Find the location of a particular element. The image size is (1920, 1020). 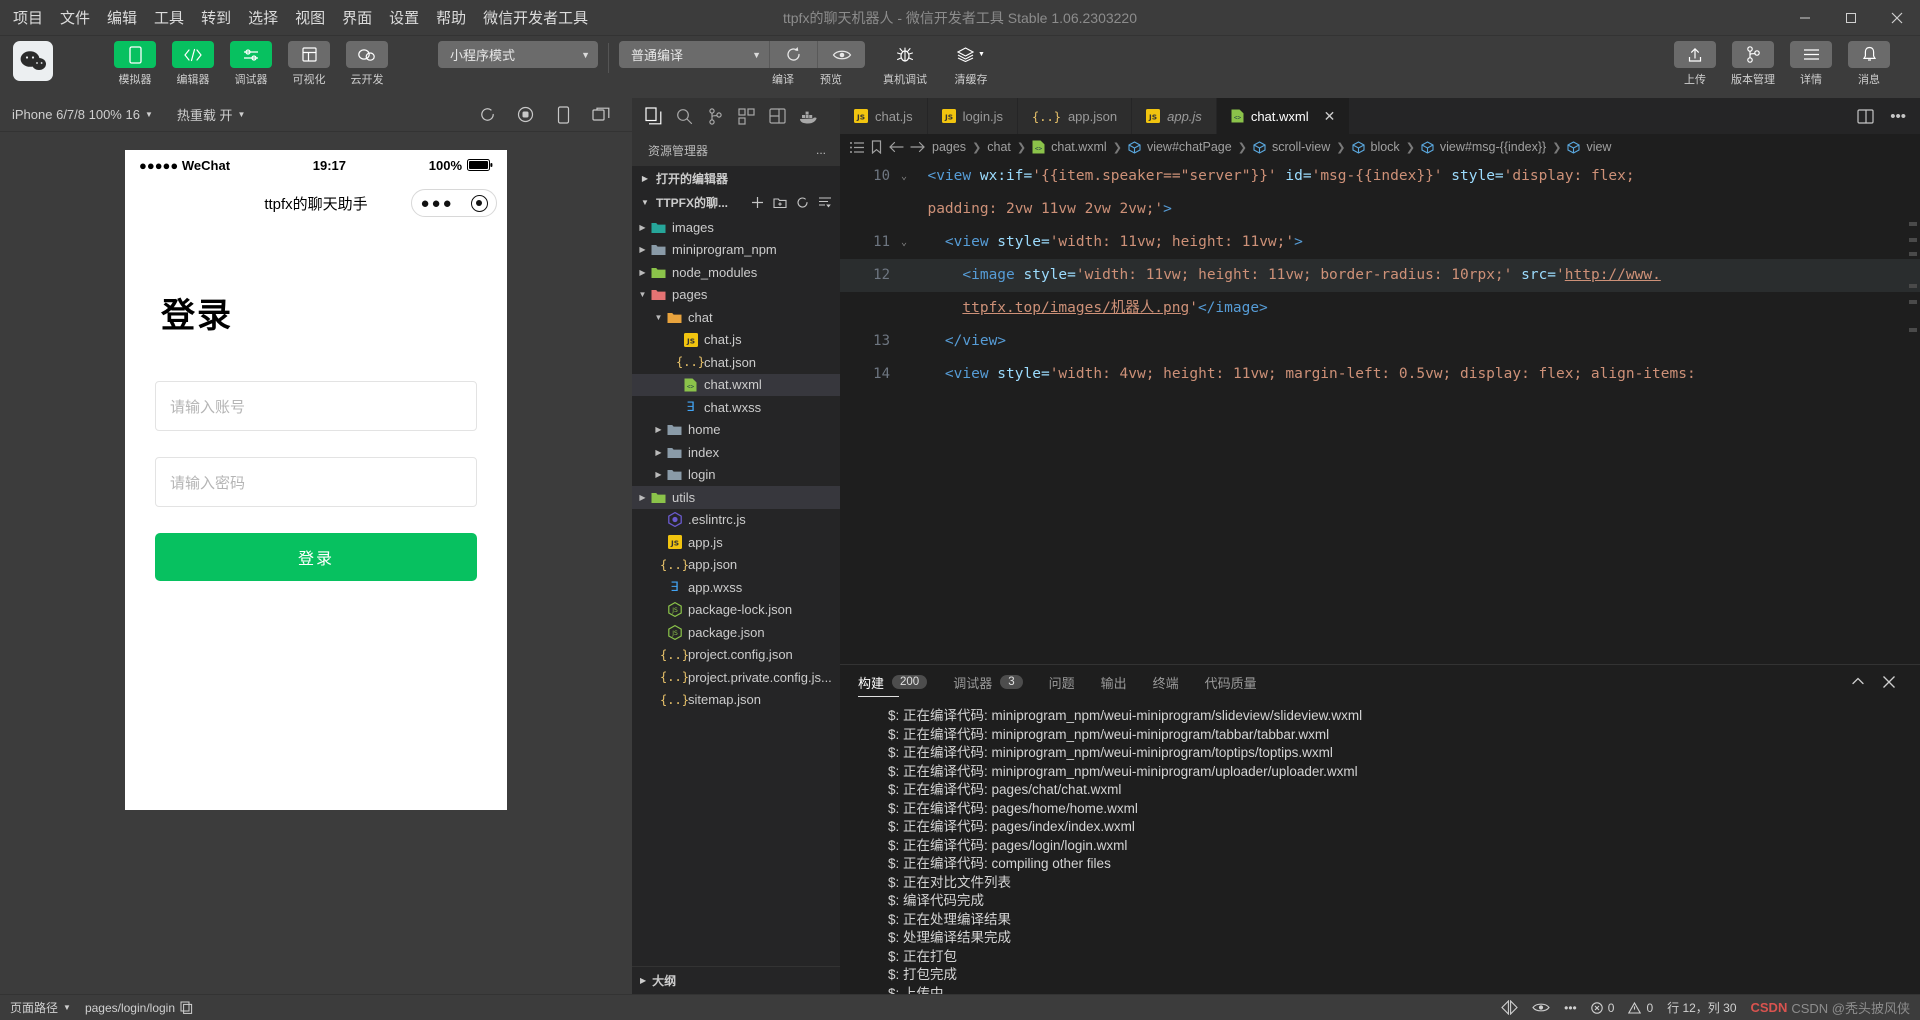

clear-cache-button: ▼ 清缓存 is located at coordinates (971, 64).